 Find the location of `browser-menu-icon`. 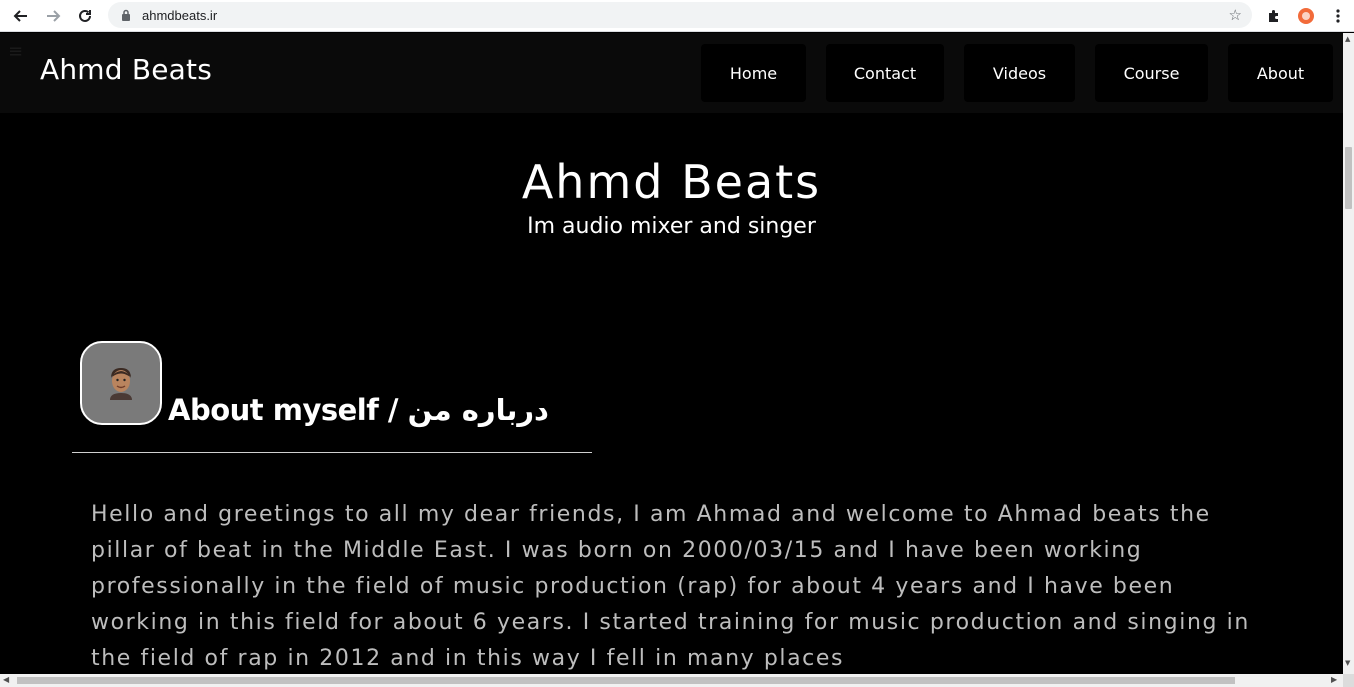

browser-menu-icon is located at coordinates (1338, 16).